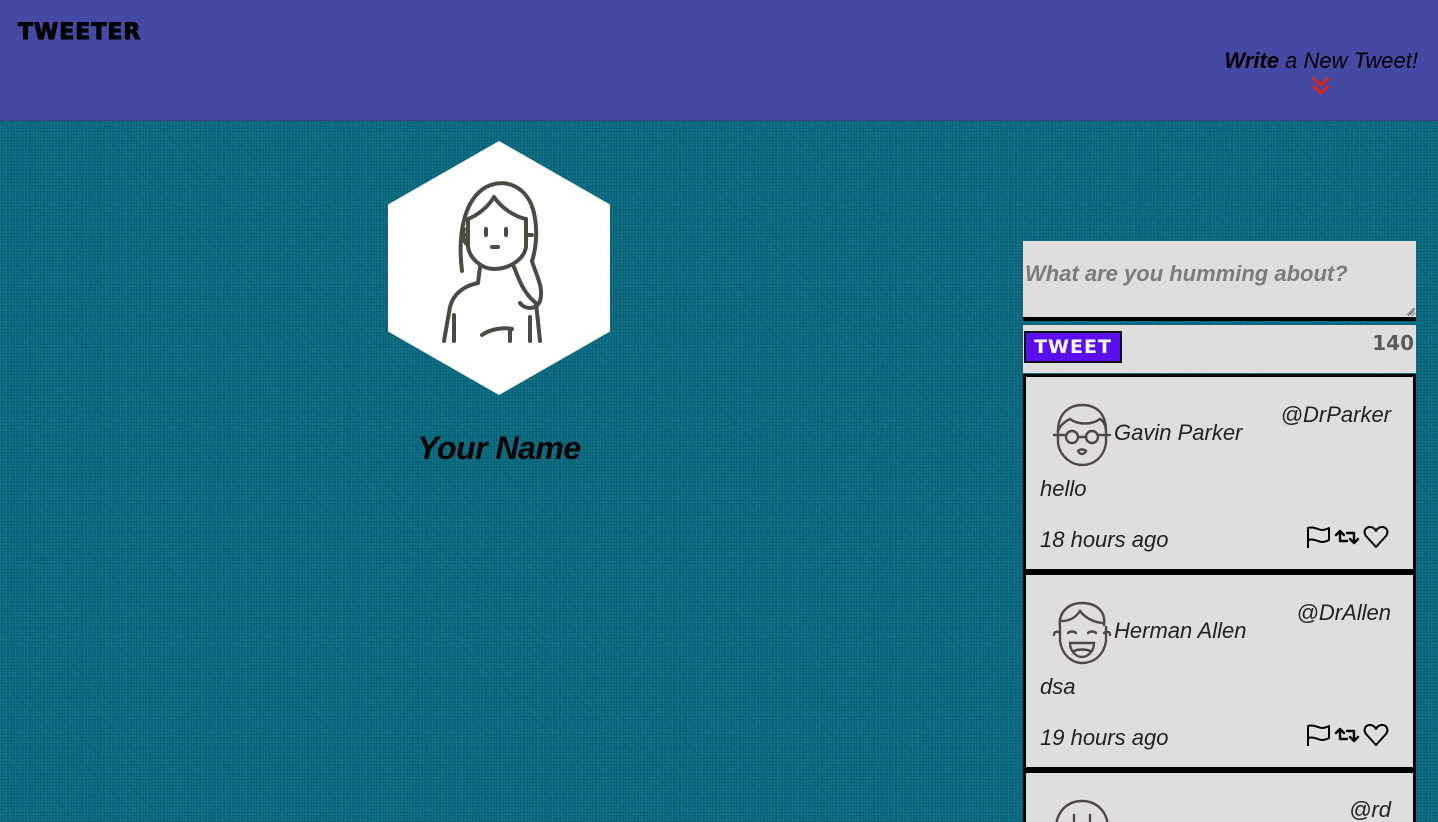 This screenshot has width=1438, height=822. What do you see at coordinates (1058, 686) in the screenshot?
I see `tweet-text: dsa` at bounding box center [1058, 686].